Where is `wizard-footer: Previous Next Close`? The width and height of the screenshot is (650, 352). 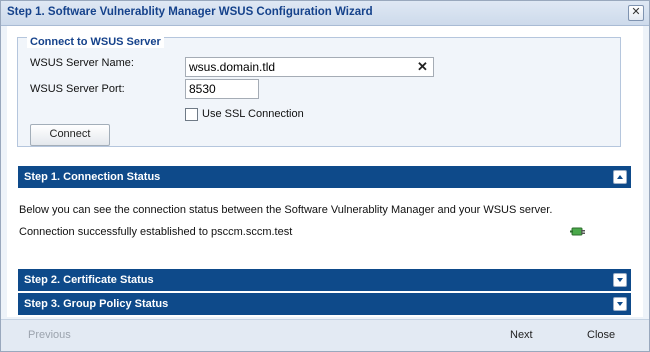 wizard-footer: Previous Next Close is located at coordinates (325, 335).